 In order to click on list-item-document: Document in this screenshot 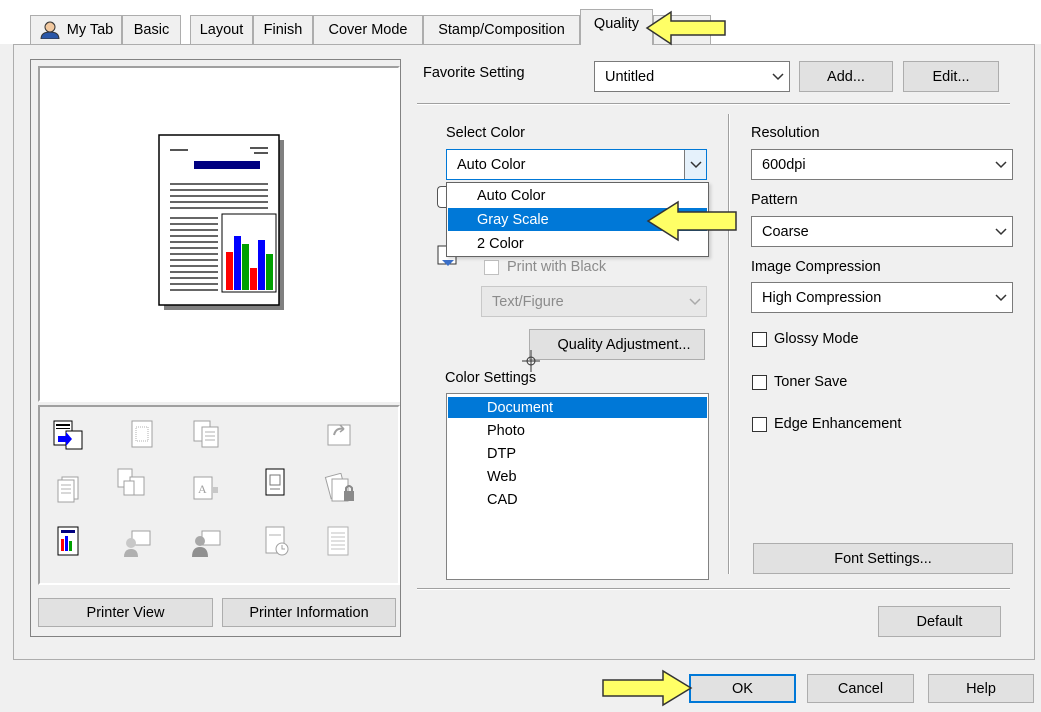, I will do `click(577, 407)`.